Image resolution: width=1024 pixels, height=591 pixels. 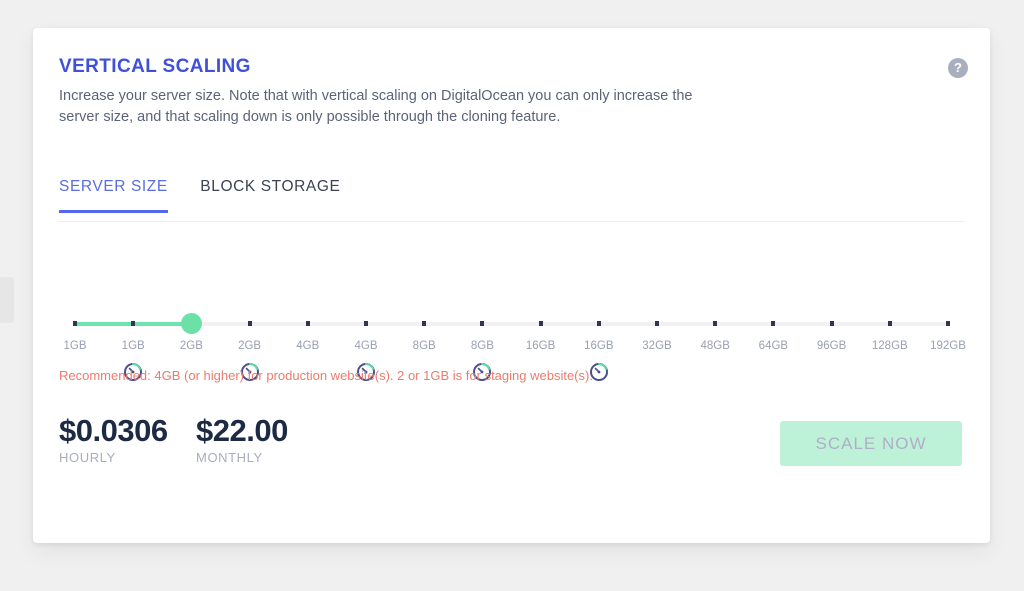 What do you see at coordinates (715, 346) in the screenshot?
I see `slider-tick-label: 48GB` at bounding box center [715, 346].